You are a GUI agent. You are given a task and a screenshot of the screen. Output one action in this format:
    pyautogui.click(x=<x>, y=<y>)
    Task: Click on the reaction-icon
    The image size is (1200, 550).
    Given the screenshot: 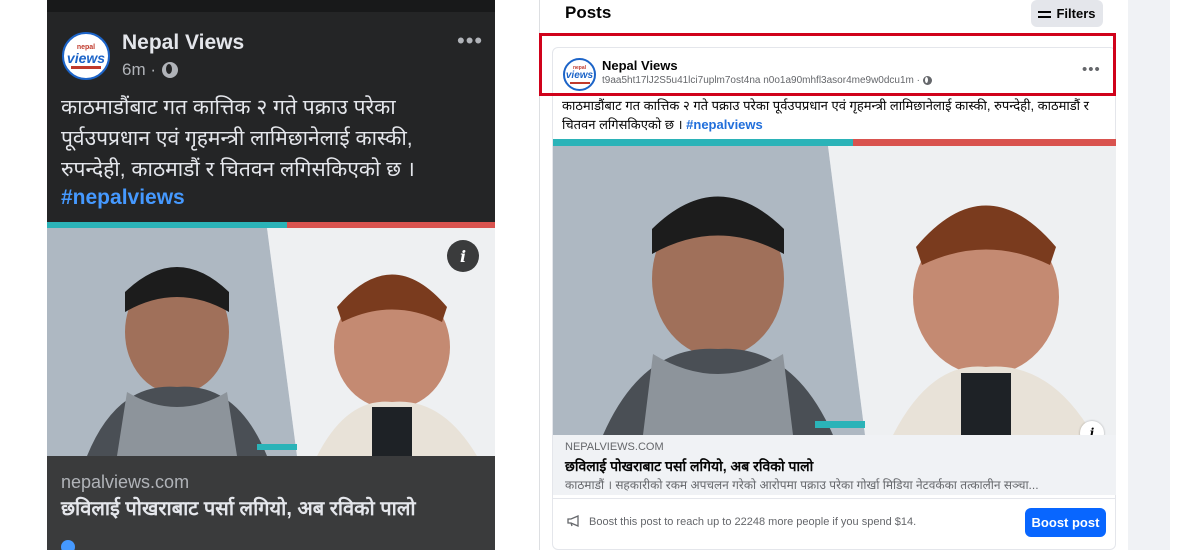 What is the action you would take?
    pyautogui.click(x=68, y=545)
    